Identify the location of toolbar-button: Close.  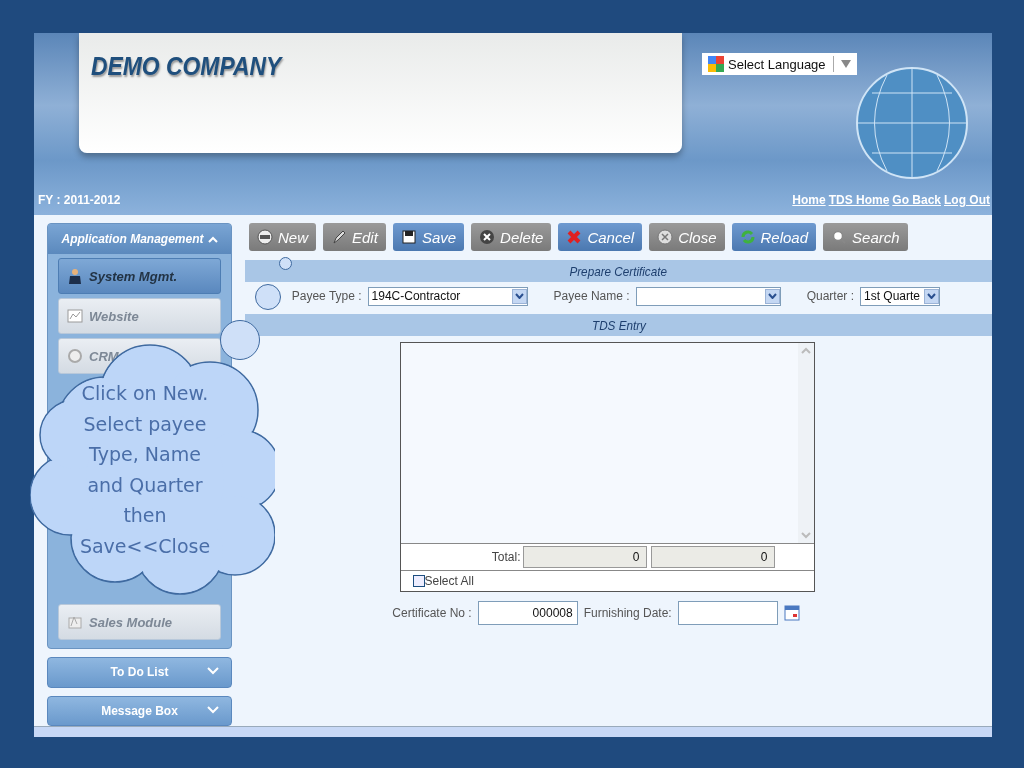
(687, 237).